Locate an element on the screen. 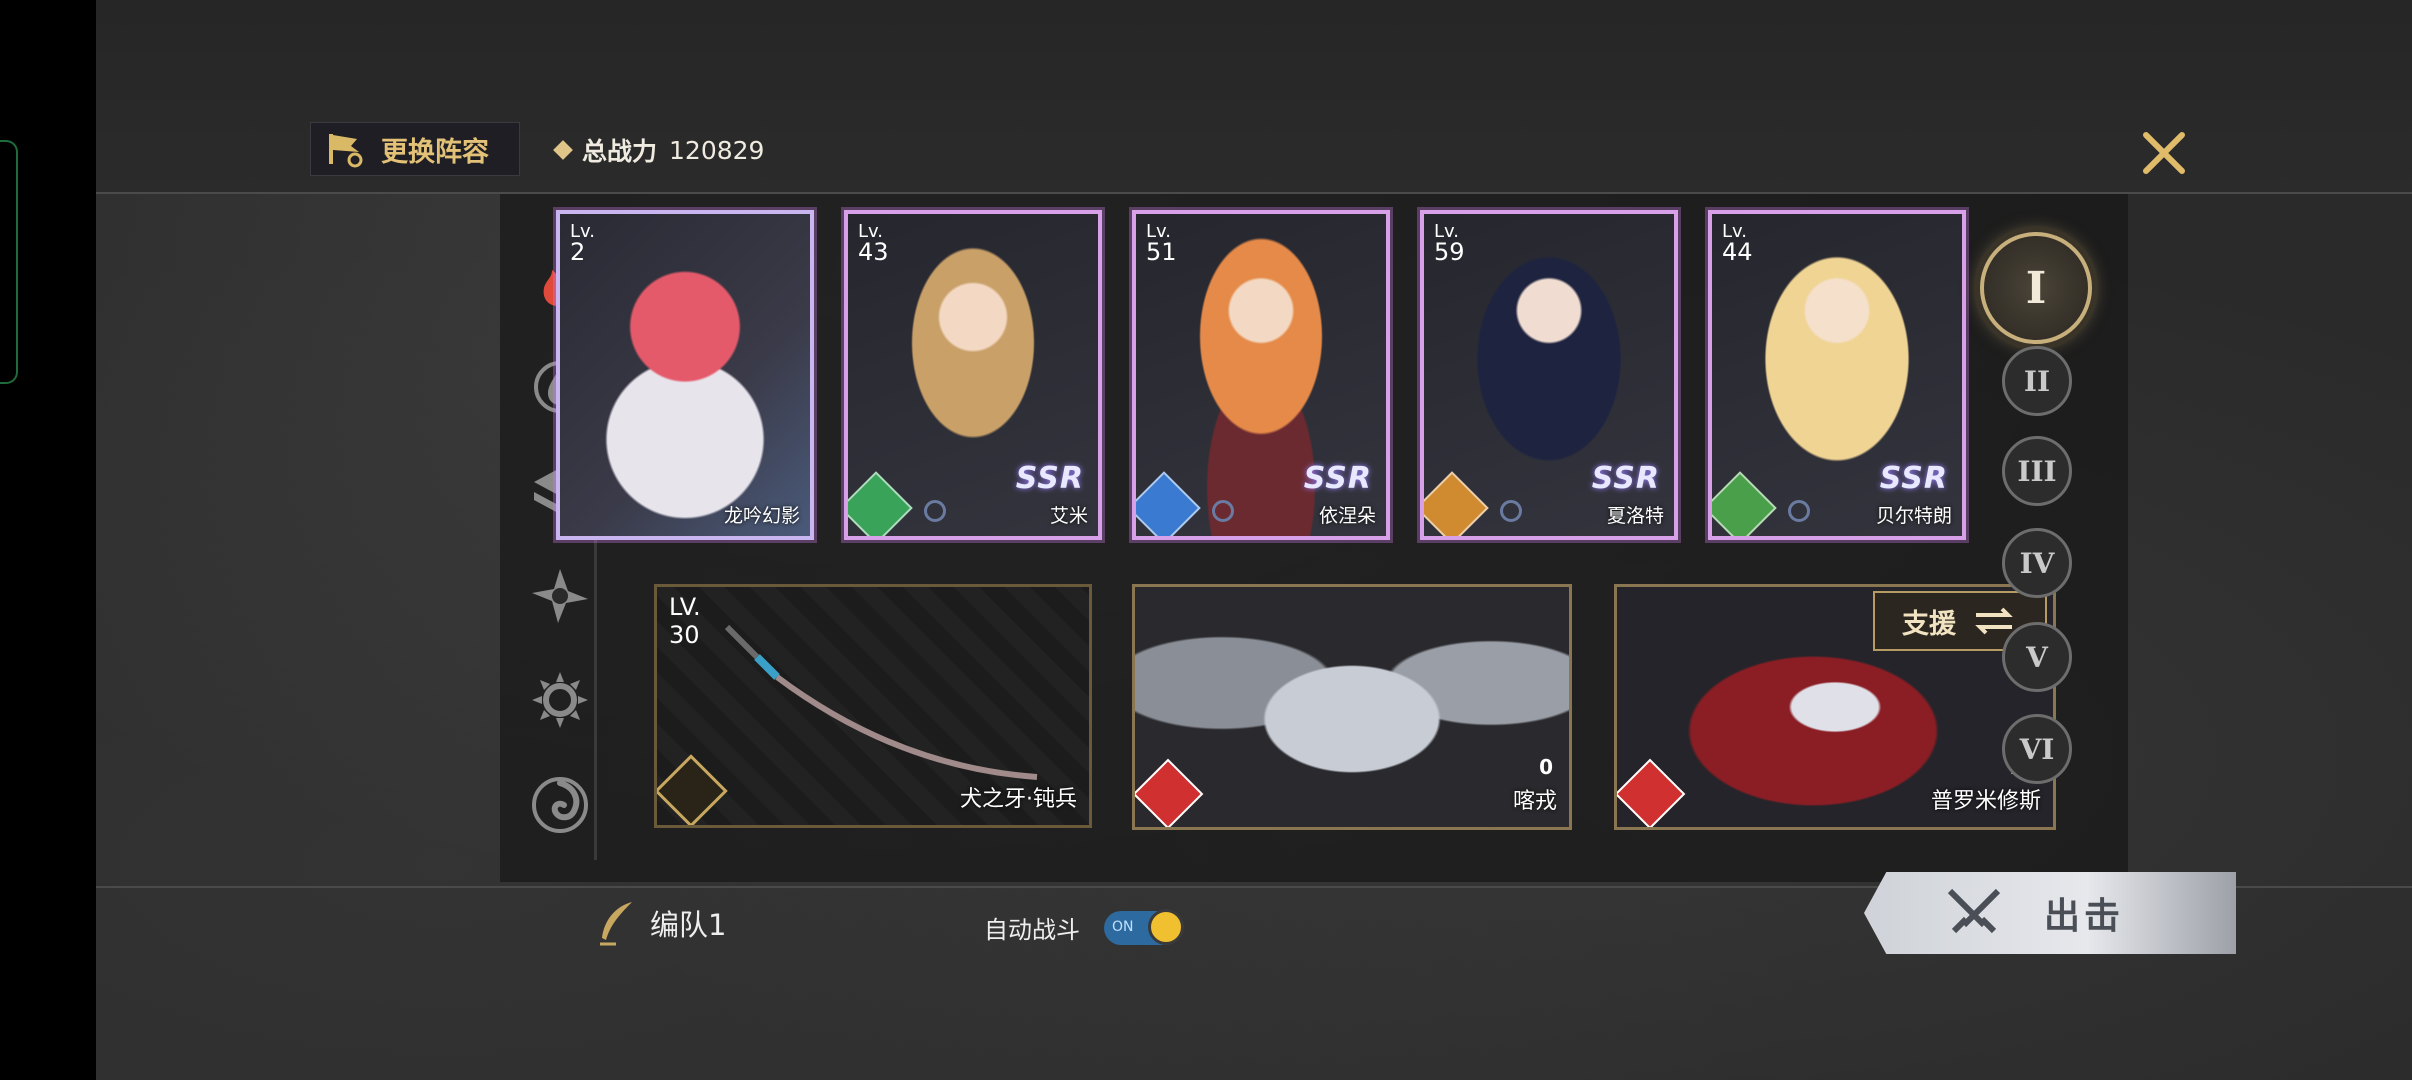 The width and height of the screenshot is (2412, 1080). crossed-swords-icon is located at coordinates (1974, 911).